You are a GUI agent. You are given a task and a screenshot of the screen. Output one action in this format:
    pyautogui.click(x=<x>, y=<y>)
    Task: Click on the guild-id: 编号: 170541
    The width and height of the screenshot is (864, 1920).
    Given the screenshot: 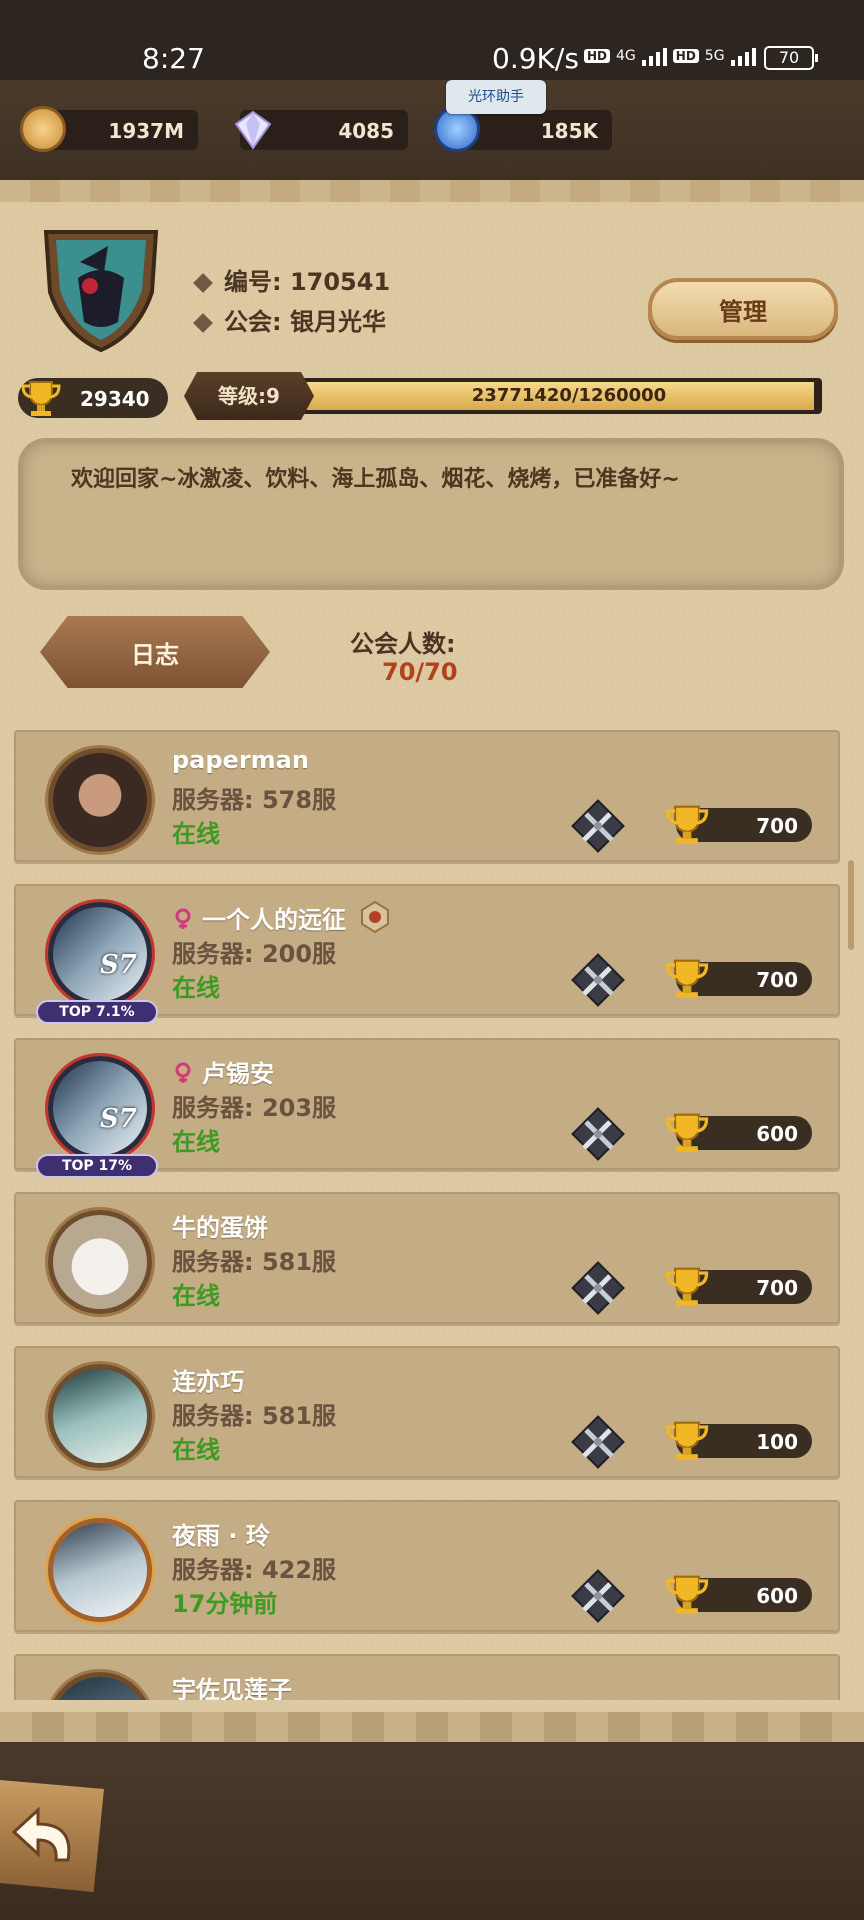 What is the action you would take?
    pyautogui.click(x=291, y=279)
    